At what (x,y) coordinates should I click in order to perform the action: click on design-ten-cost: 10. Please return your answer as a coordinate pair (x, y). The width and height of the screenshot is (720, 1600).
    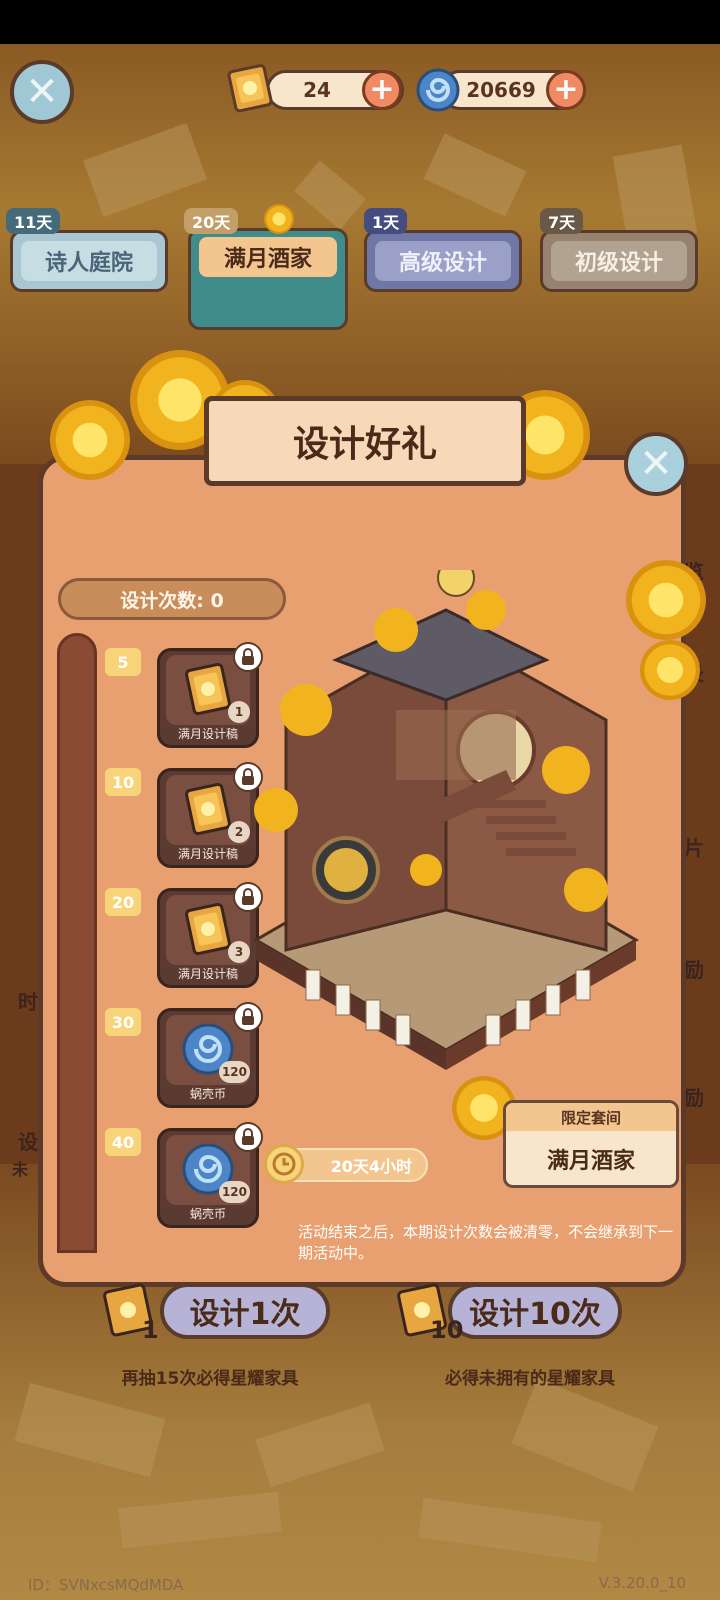
    Looking at the image, I should click on (447, 1330).